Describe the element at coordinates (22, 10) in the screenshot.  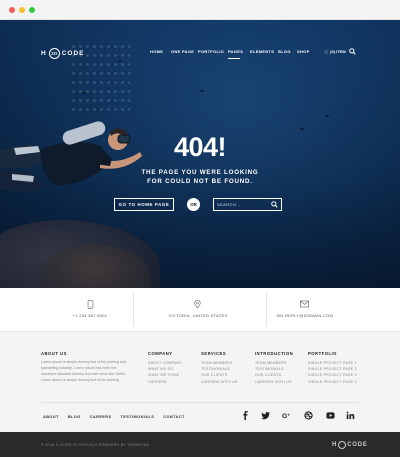
I see `window-minimize-button` at that location.